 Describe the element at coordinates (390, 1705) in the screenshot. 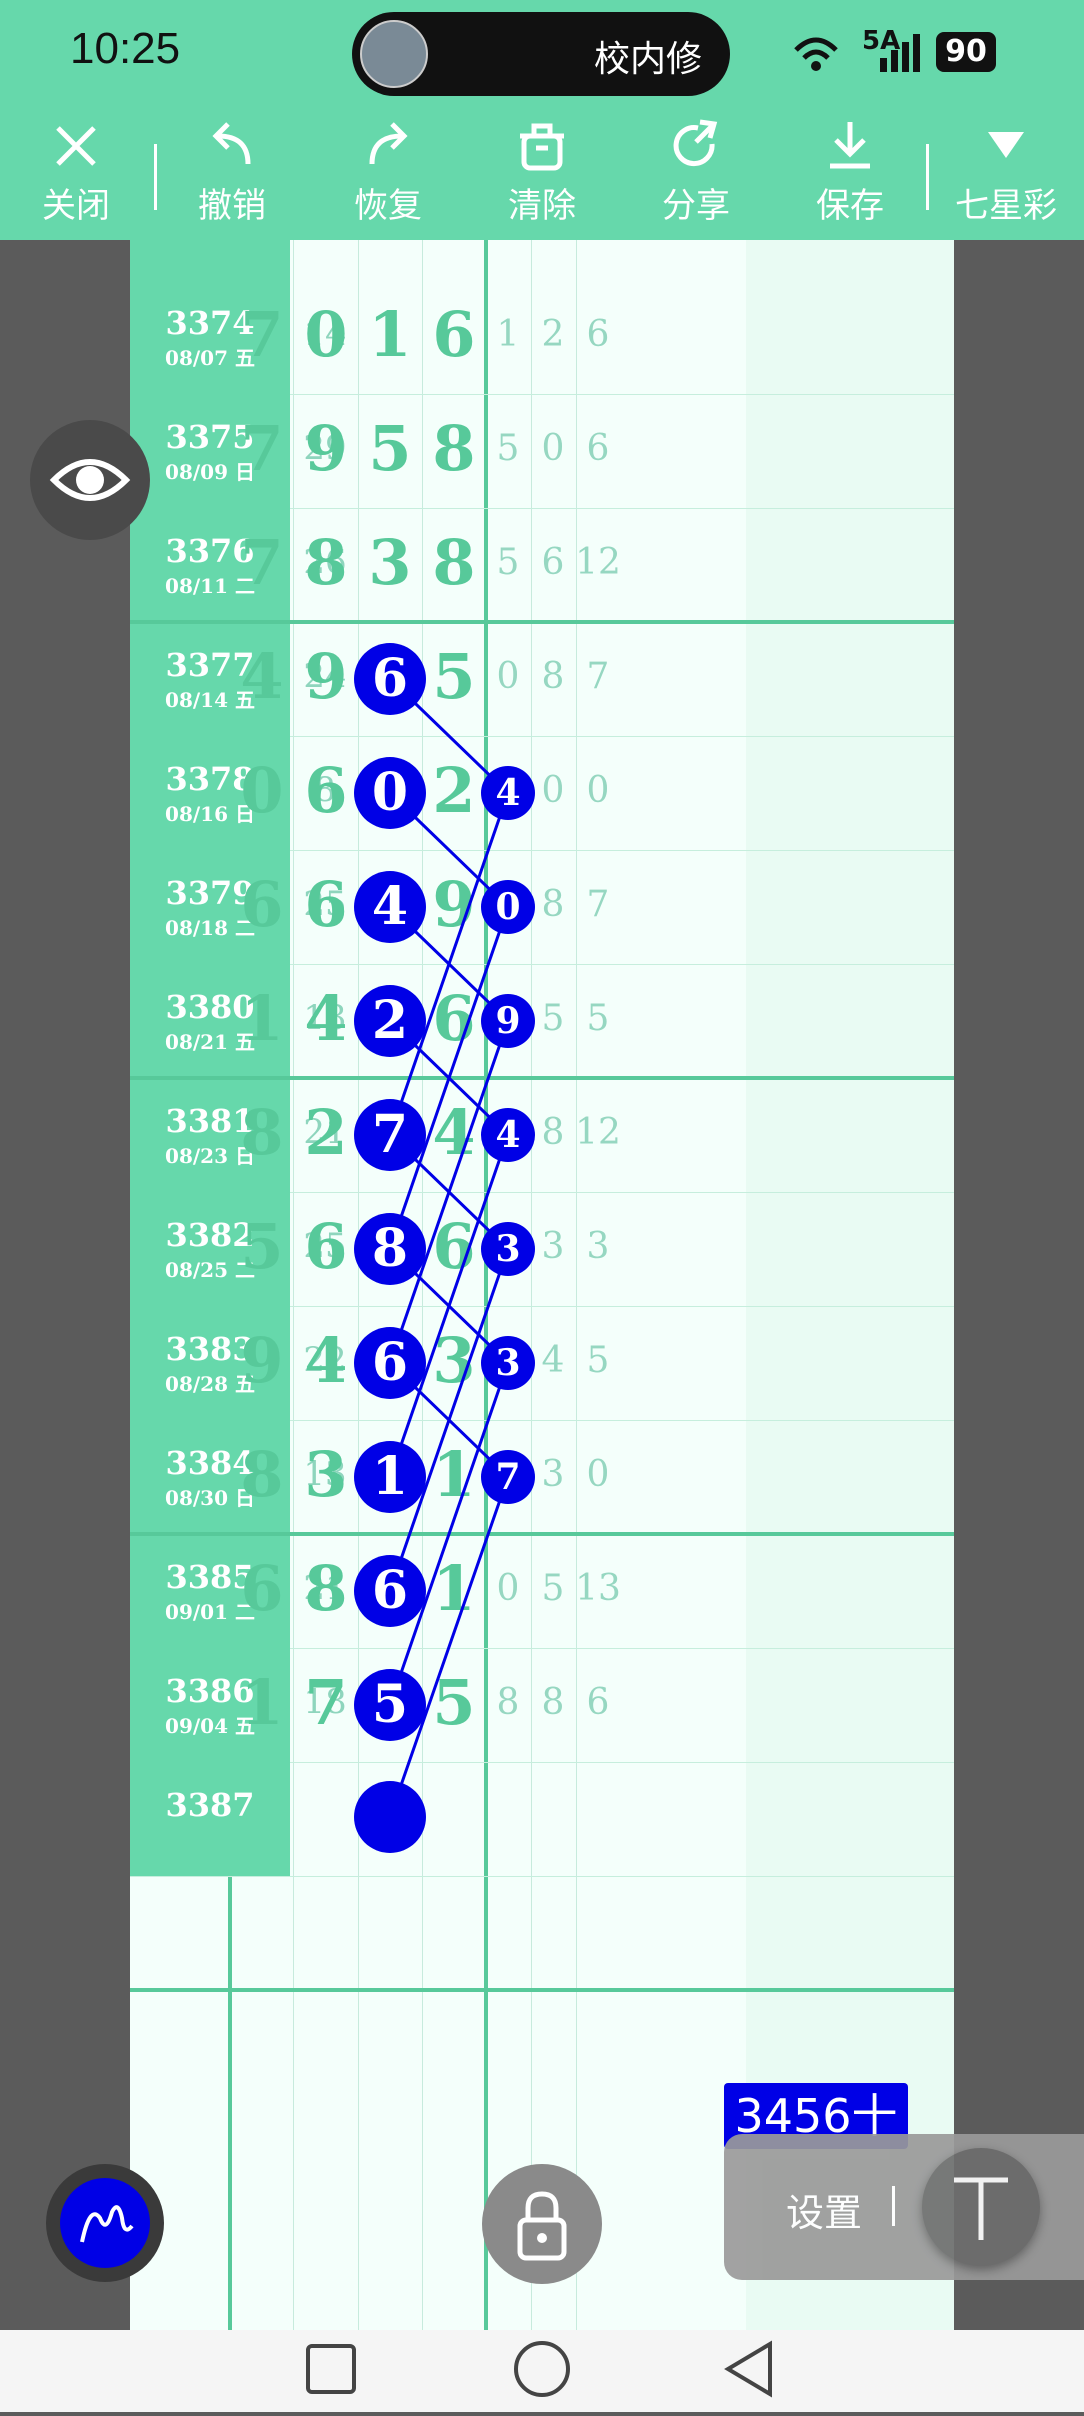

I see `marker-ball: 5` at that location.